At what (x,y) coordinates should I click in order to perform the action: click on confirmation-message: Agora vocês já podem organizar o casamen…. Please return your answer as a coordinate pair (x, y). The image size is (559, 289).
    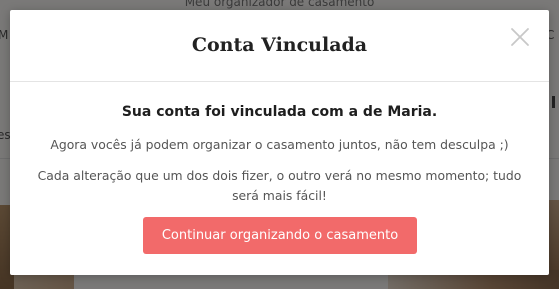
    Looking at the image, I should click on (279, 144).